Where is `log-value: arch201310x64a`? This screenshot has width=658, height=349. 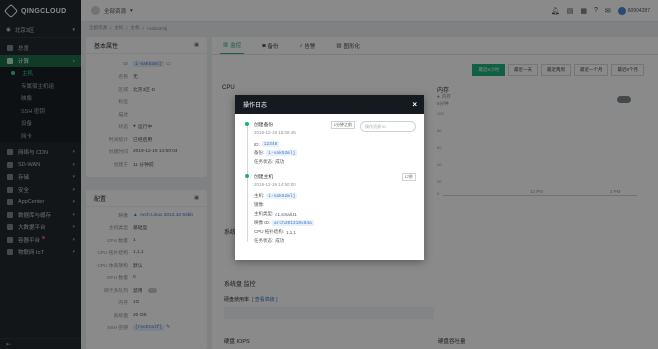 log-value: arch201310x64a is located at coordinates (293, 223).